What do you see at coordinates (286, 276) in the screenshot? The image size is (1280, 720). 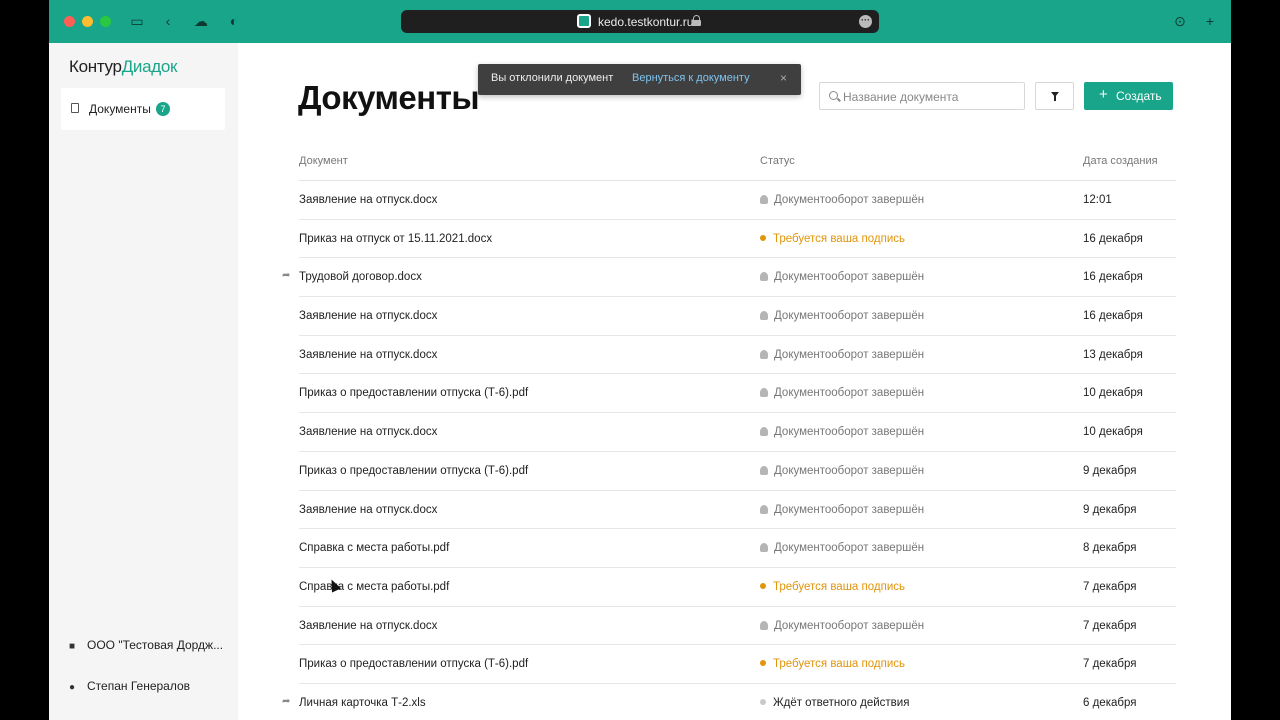 I see `forward-arrow-icon: ➦` at bounding box center [286, 276].